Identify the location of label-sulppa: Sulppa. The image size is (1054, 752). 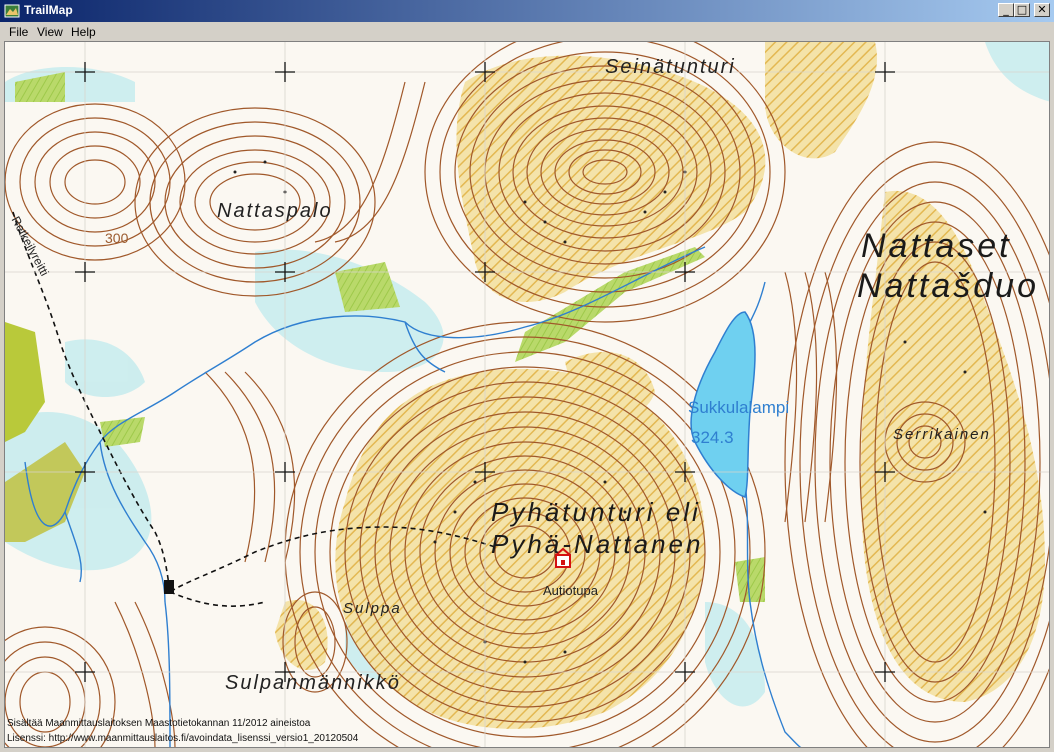
(372, 608).